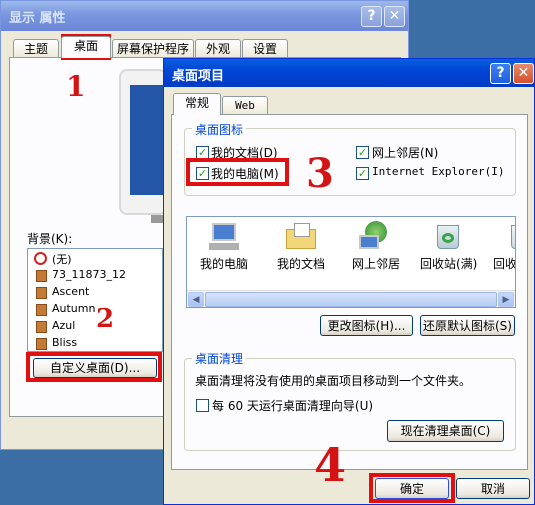 The image size is (535, 505). What do you see at coordinates (405, 152) in the screenshot?
I see `network-places-label: 网上邻居(N)` at bounding box center [405, 152].